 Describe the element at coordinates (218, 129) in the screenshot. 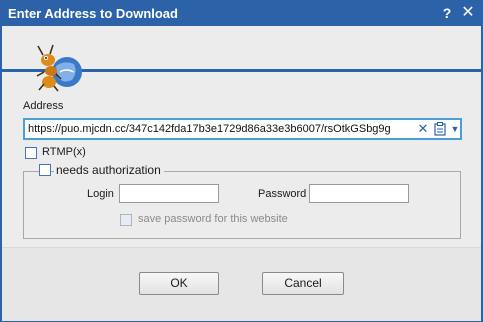

I see `address-input` at that location.